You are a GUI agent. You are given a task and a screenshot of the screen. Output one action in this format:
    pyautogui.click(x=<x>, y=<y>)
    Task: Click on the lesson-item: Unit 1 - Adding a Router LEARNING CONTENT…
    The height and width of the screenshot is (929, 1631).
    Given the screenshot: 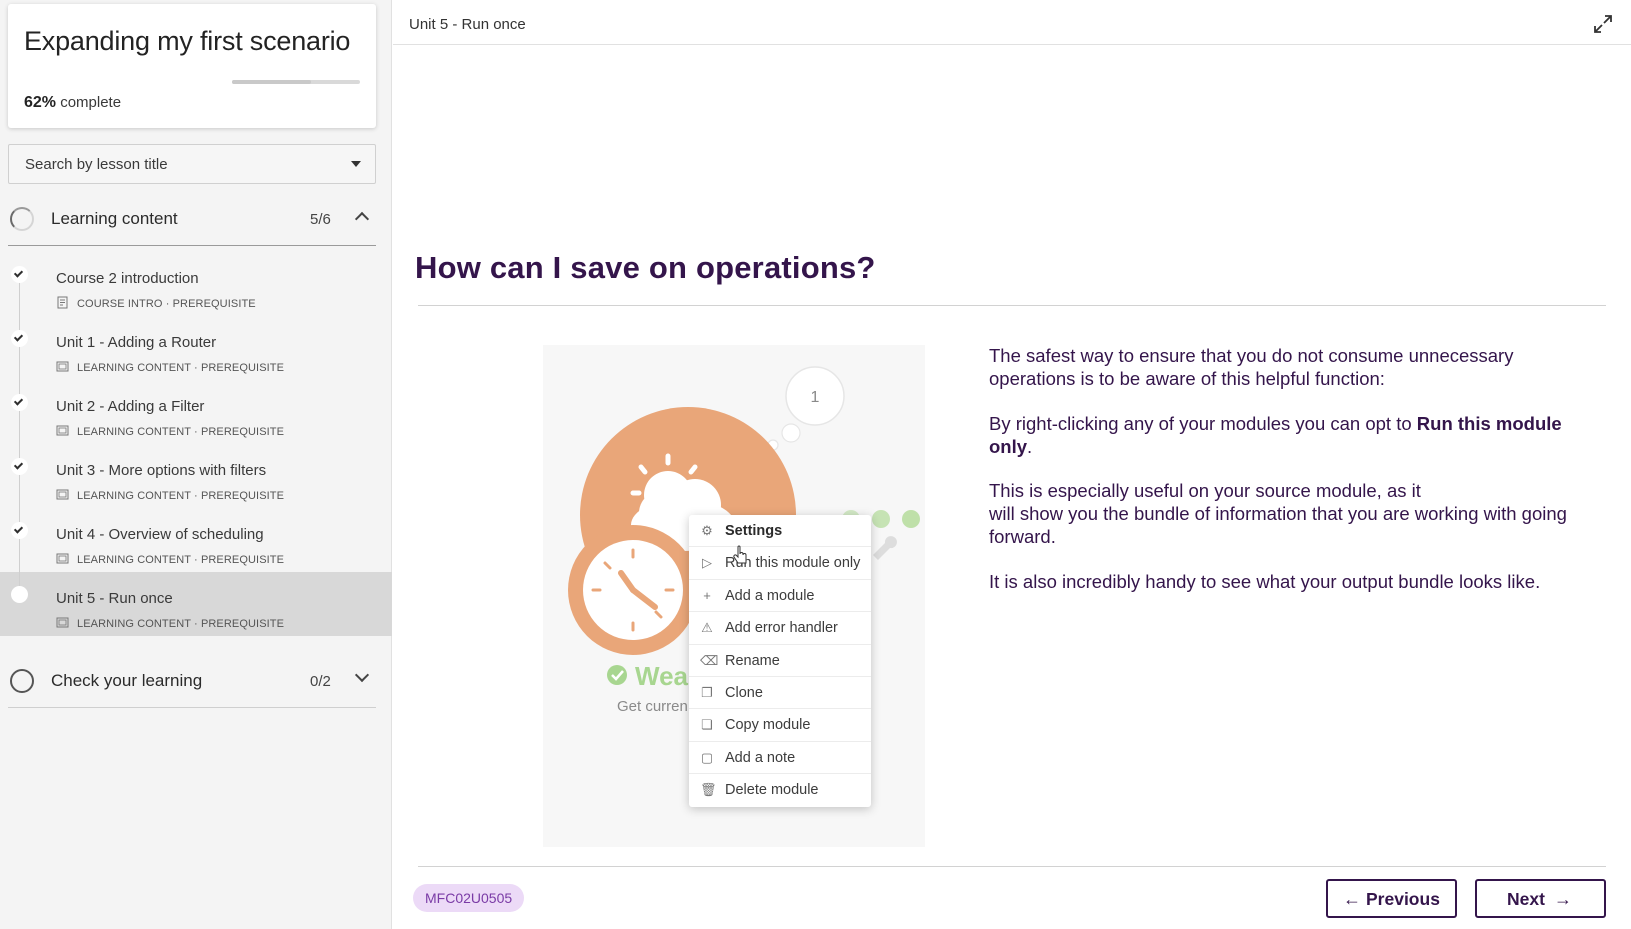 What is the action you would take?
    pyautogui.click(x=196, y=348)
    